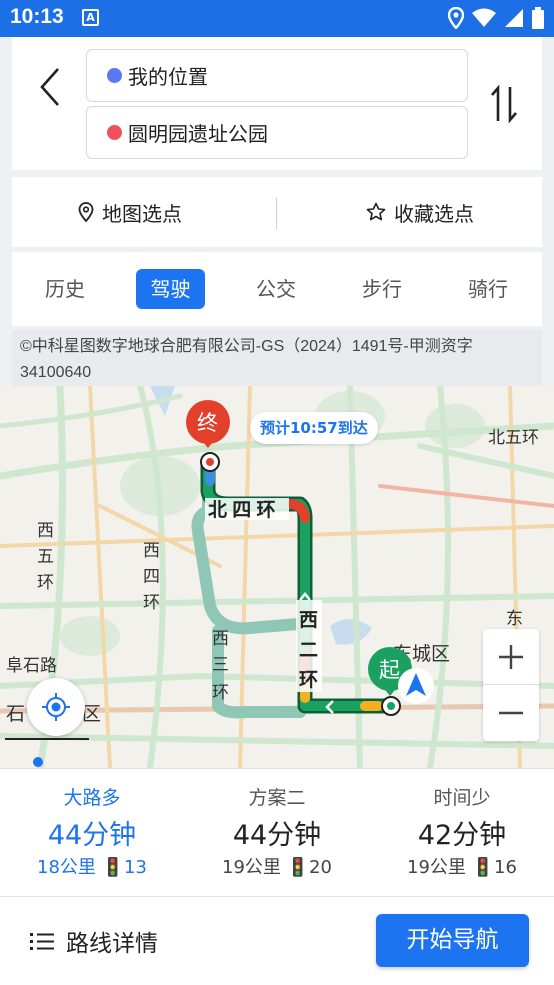 The width and height of the screenshot is (554, 985). What do you see at coordinates (308, 620) in the screenshot?
I see `road-label-west2-1: 西` at bounding box center [308, 620].